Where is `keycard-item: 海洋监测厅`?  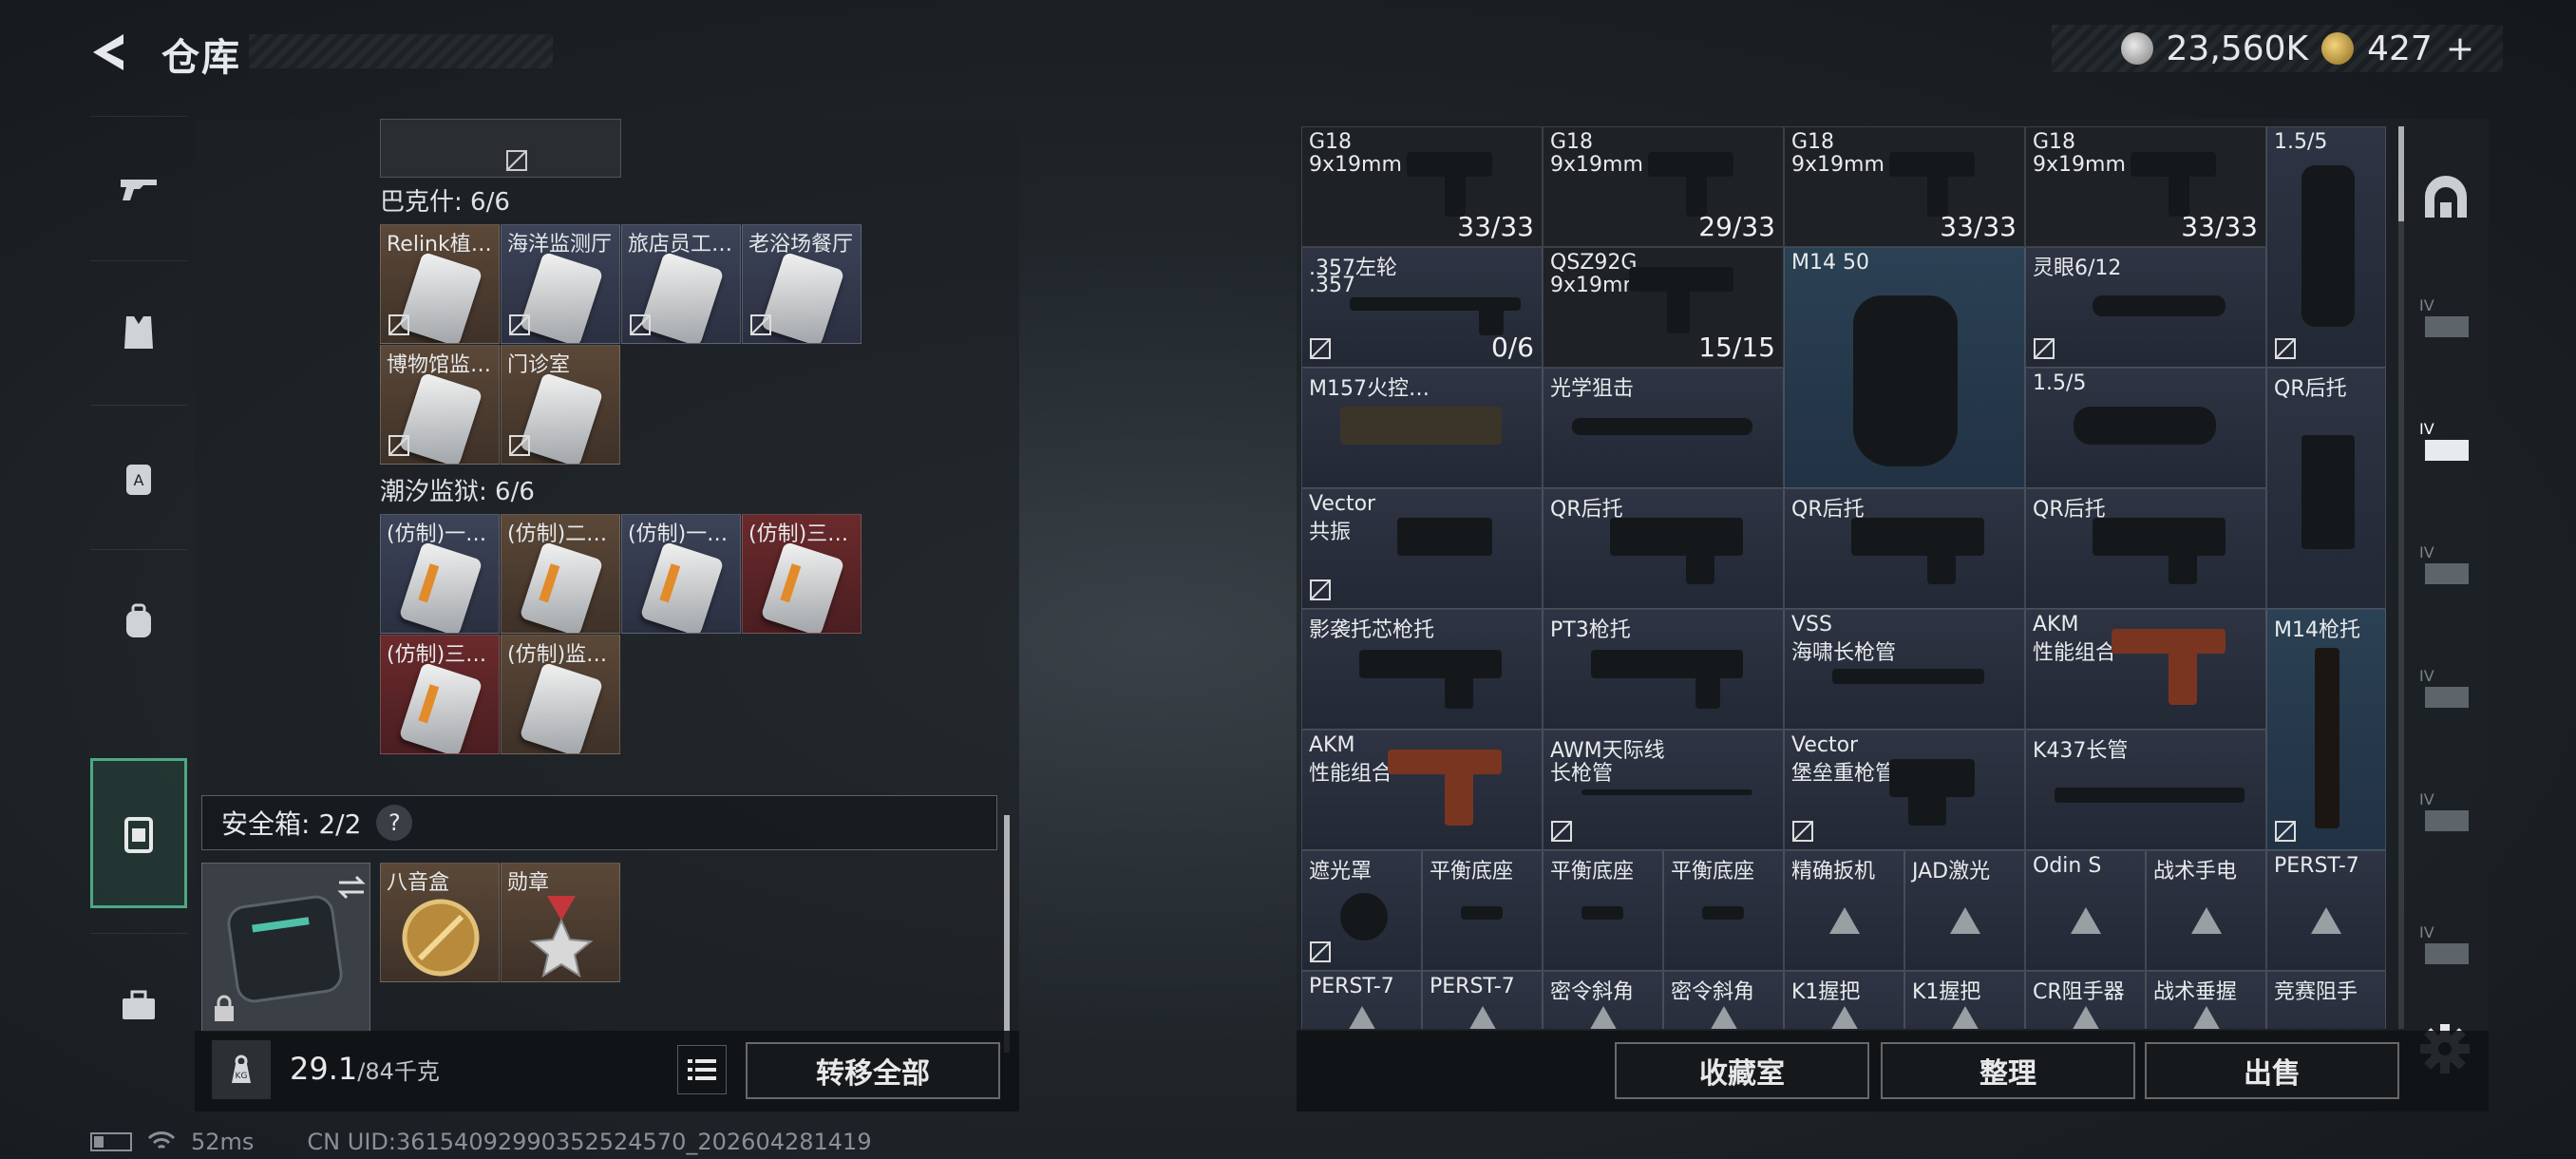 keycard-item: 海洋监测厅 is located at coordinates (560, 284).